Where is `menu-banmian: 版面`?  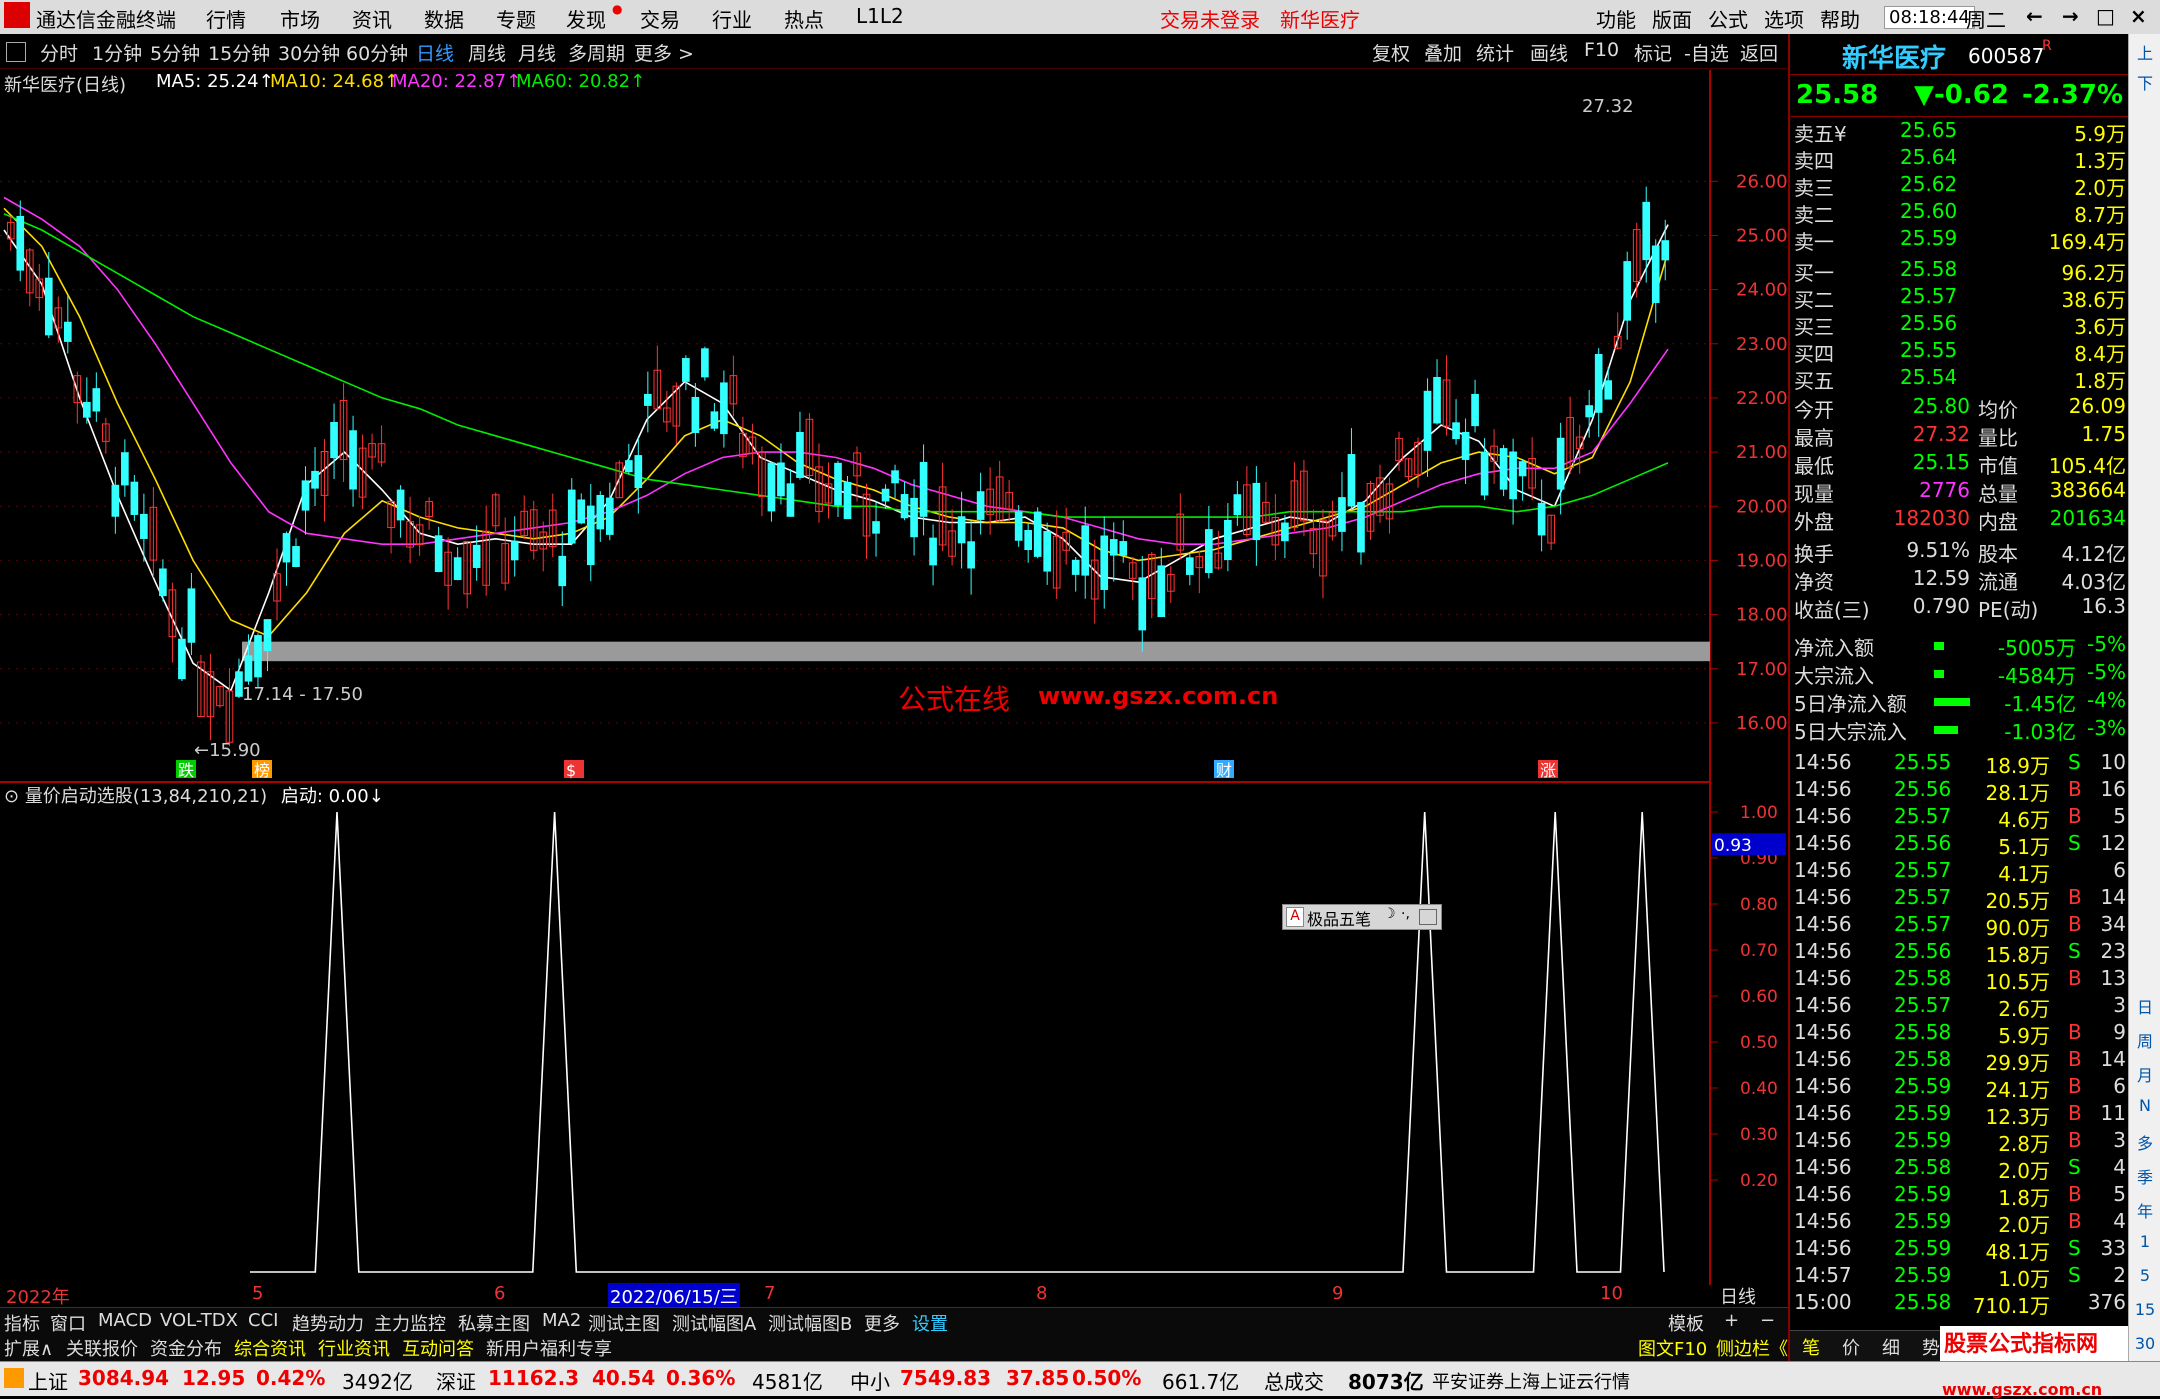 menu-banmian: 版面 is located at coordinates (1672, 18).